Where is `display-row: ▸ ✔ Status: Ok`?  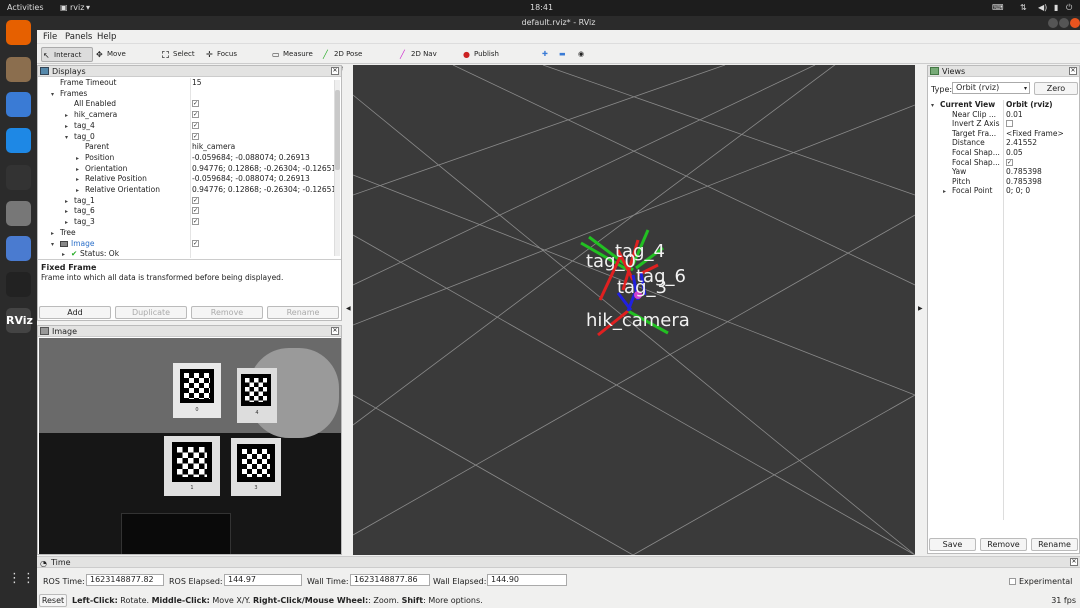 display-row: ▸ ✔ Status: Ok is located at coordinates (186, 253).